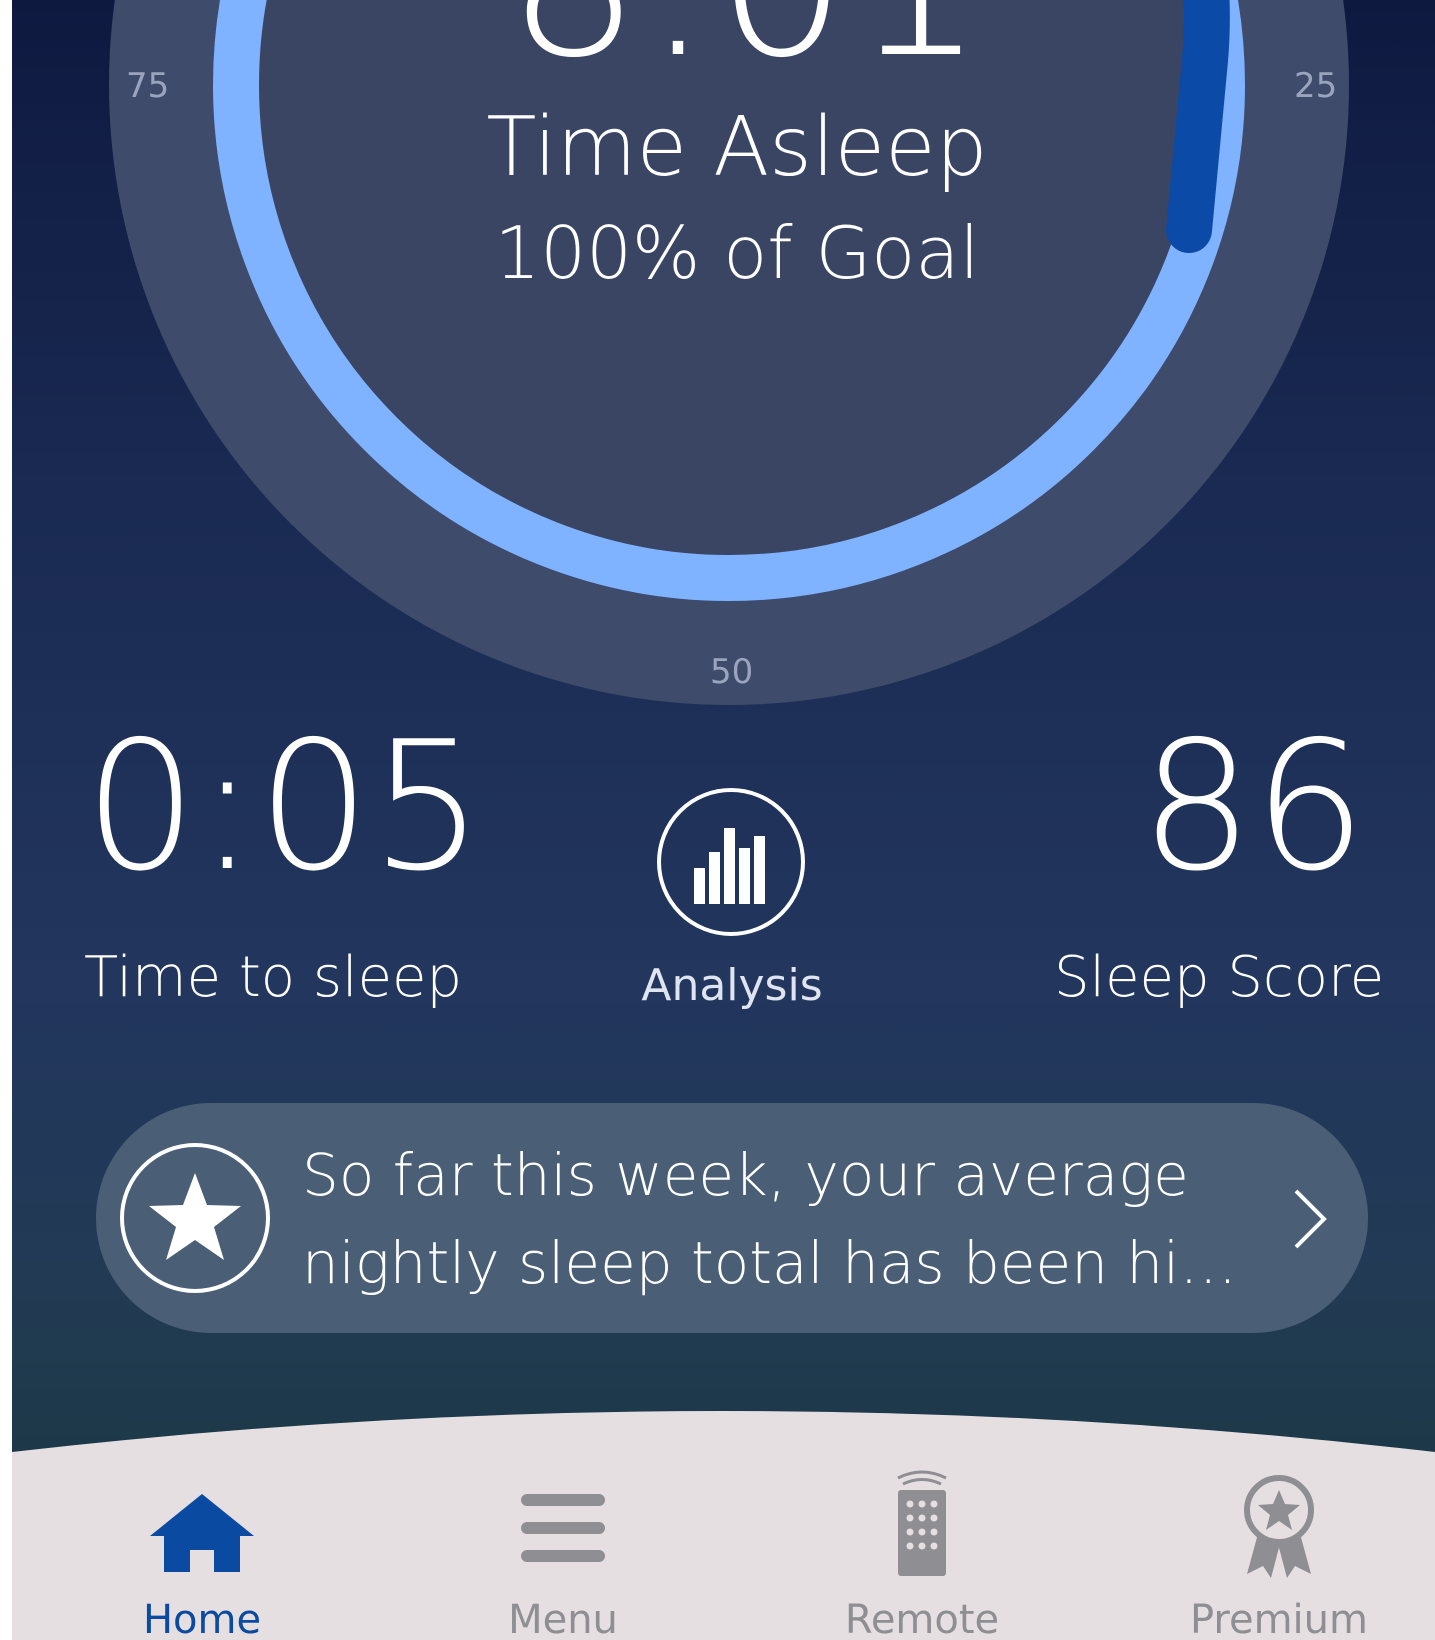 This screenshot has height=1640, width=1435. Describe the element at coordinates (1310, 1219) in the screenshot. I see `chevron-right-icon` at that location.